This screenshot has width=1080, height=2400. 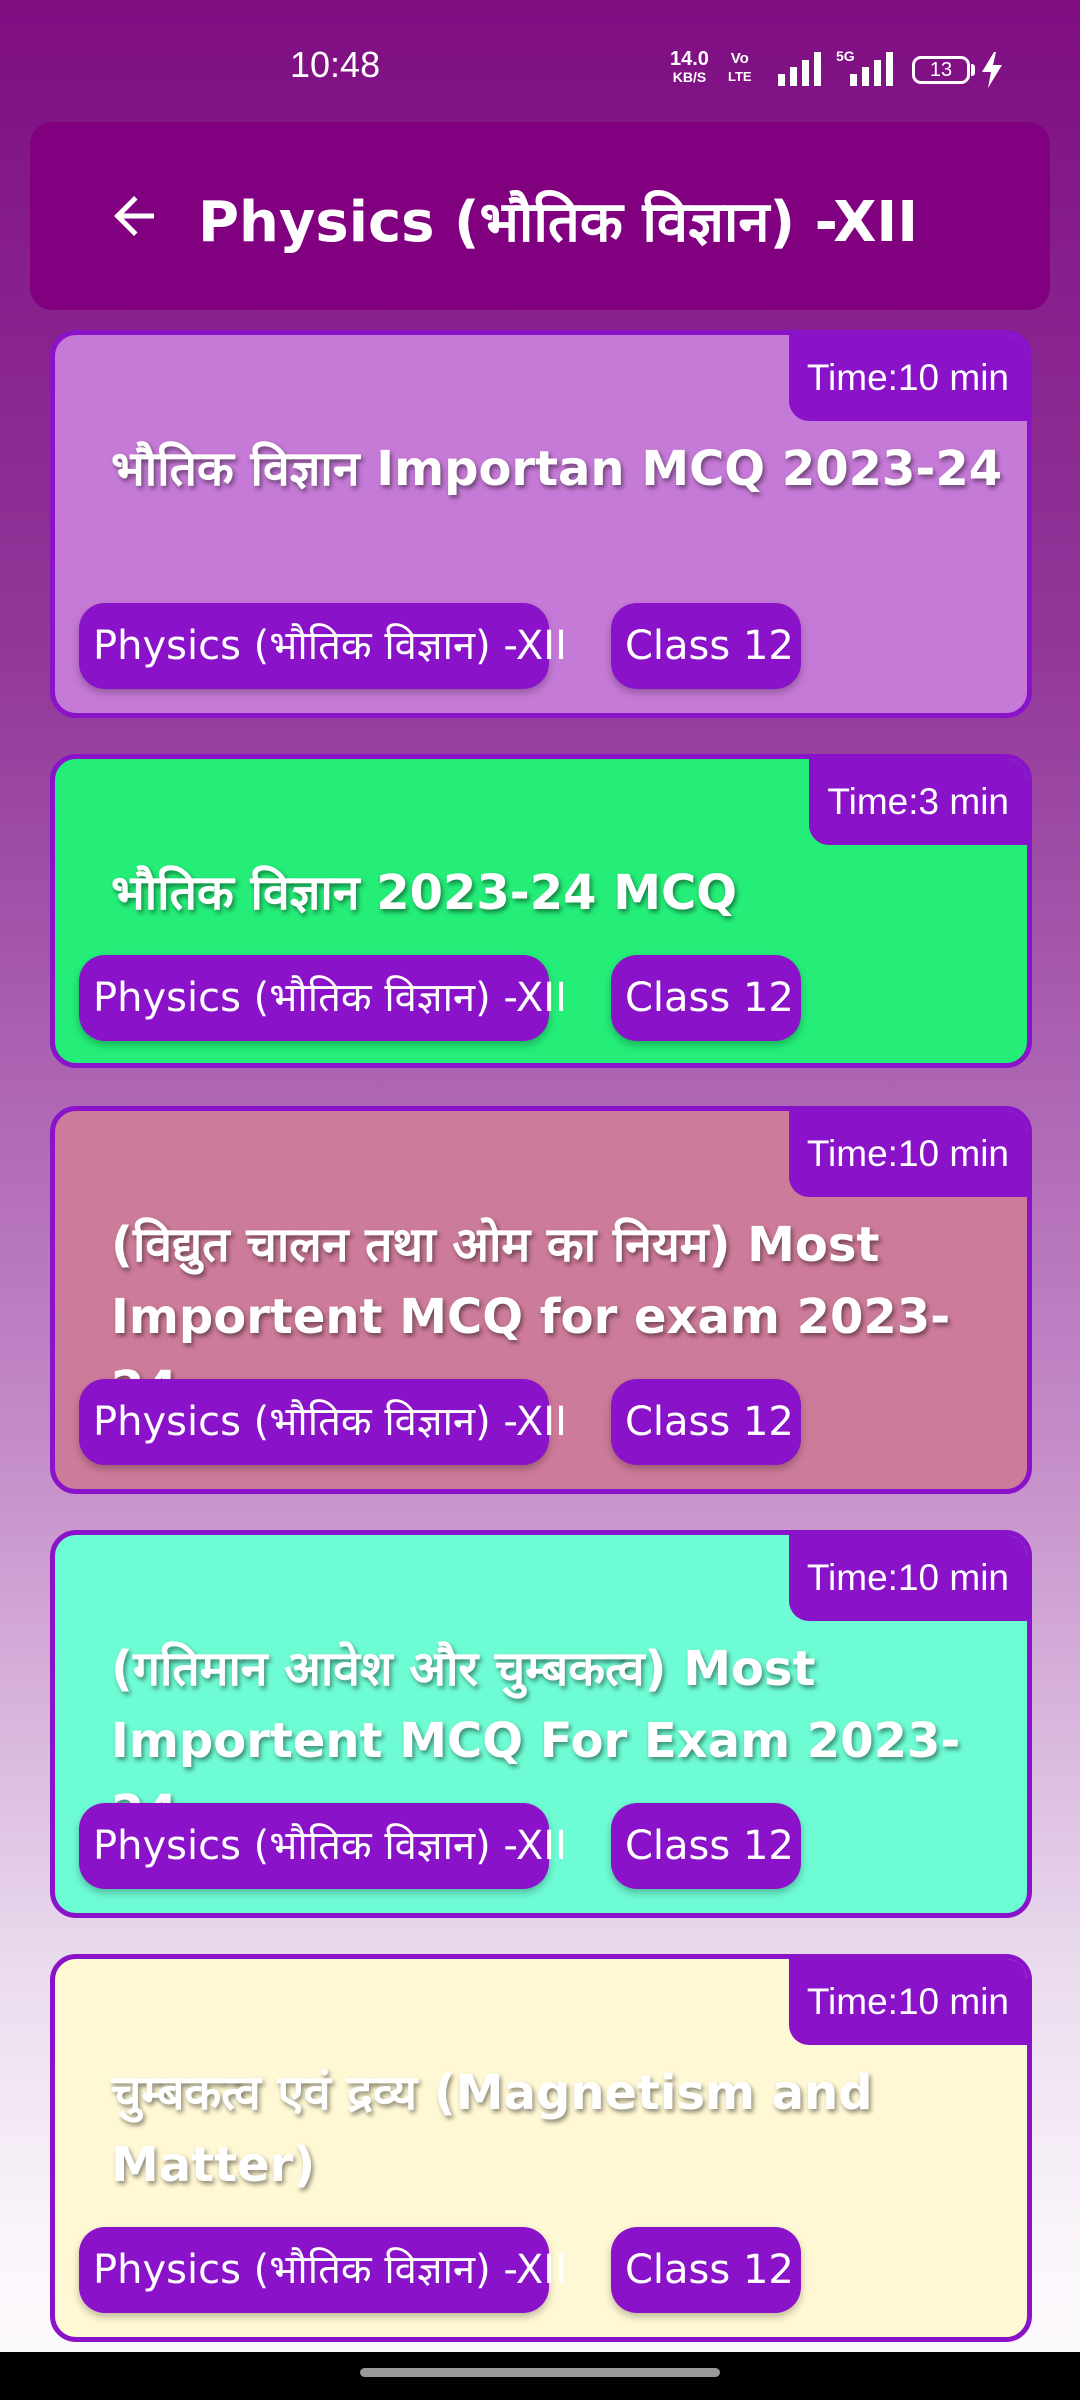 I want to click on home-gesture-handle, so click(x=540, y=2372).